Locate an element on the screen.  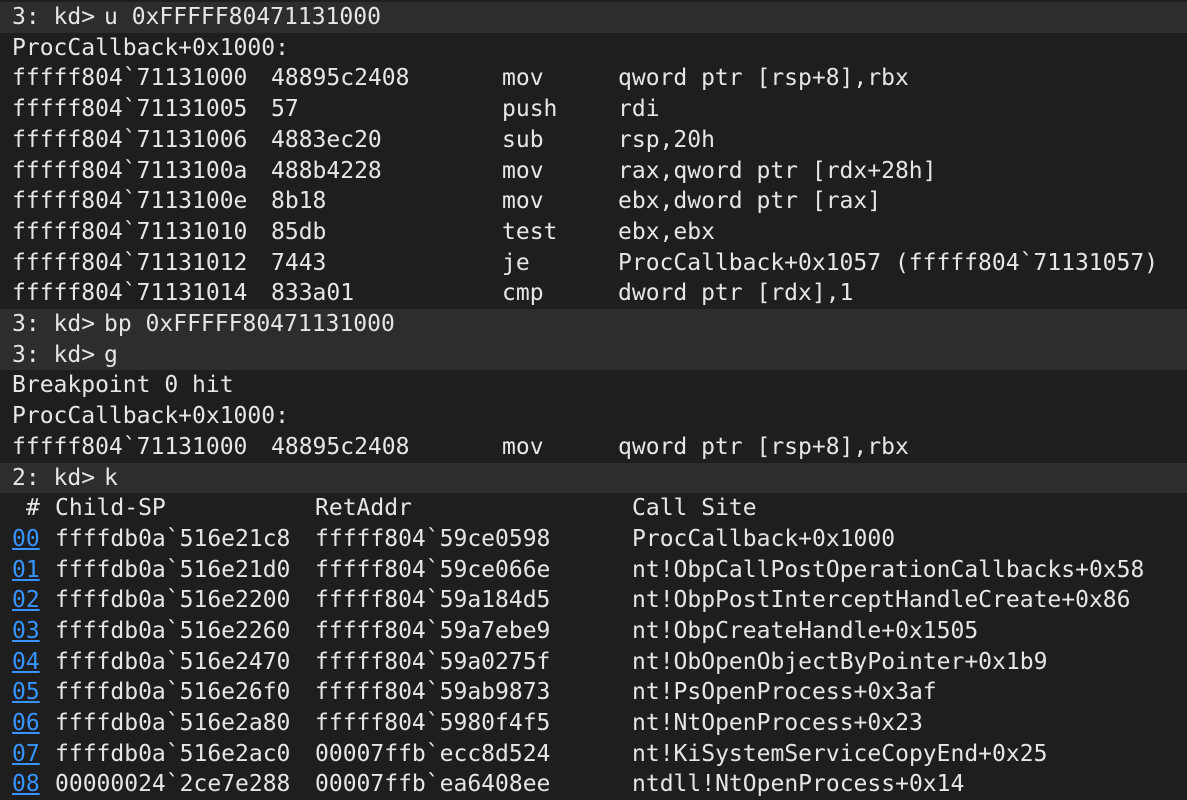
opcode-bytes: 7443 is located at coordinates (299, 262).